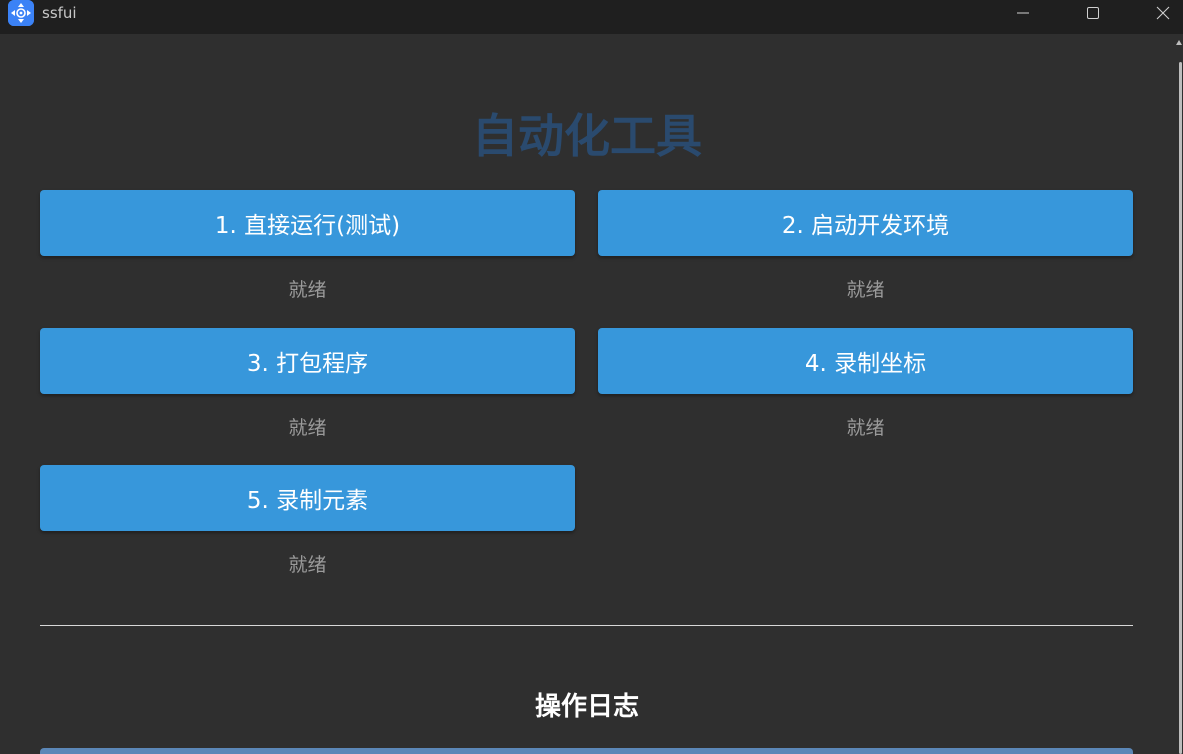  What do you see at coordinates (307, 361) in the screenshot?
I see `package-app-button: 3. 打包程序` at bounding box center [307, 361].